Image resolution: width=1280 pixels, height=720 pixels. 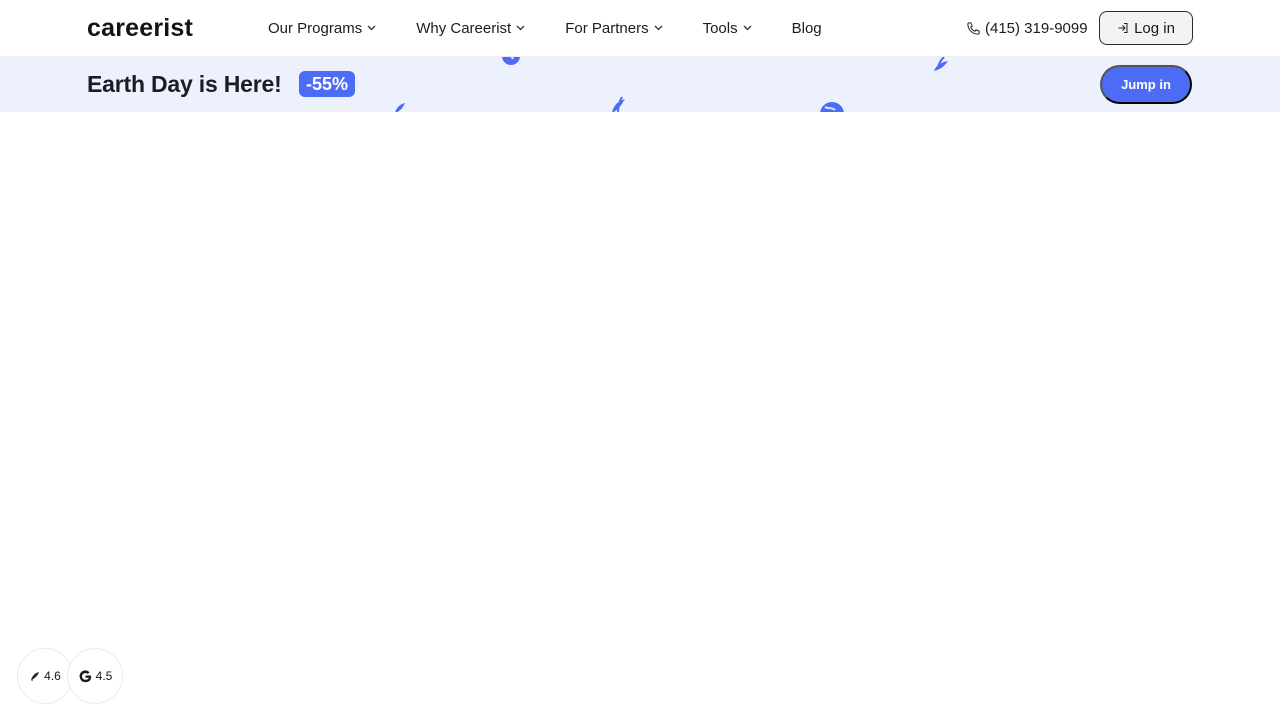 I want to click on nav-our-programs: Our Programs, so click(x=322, y=28).